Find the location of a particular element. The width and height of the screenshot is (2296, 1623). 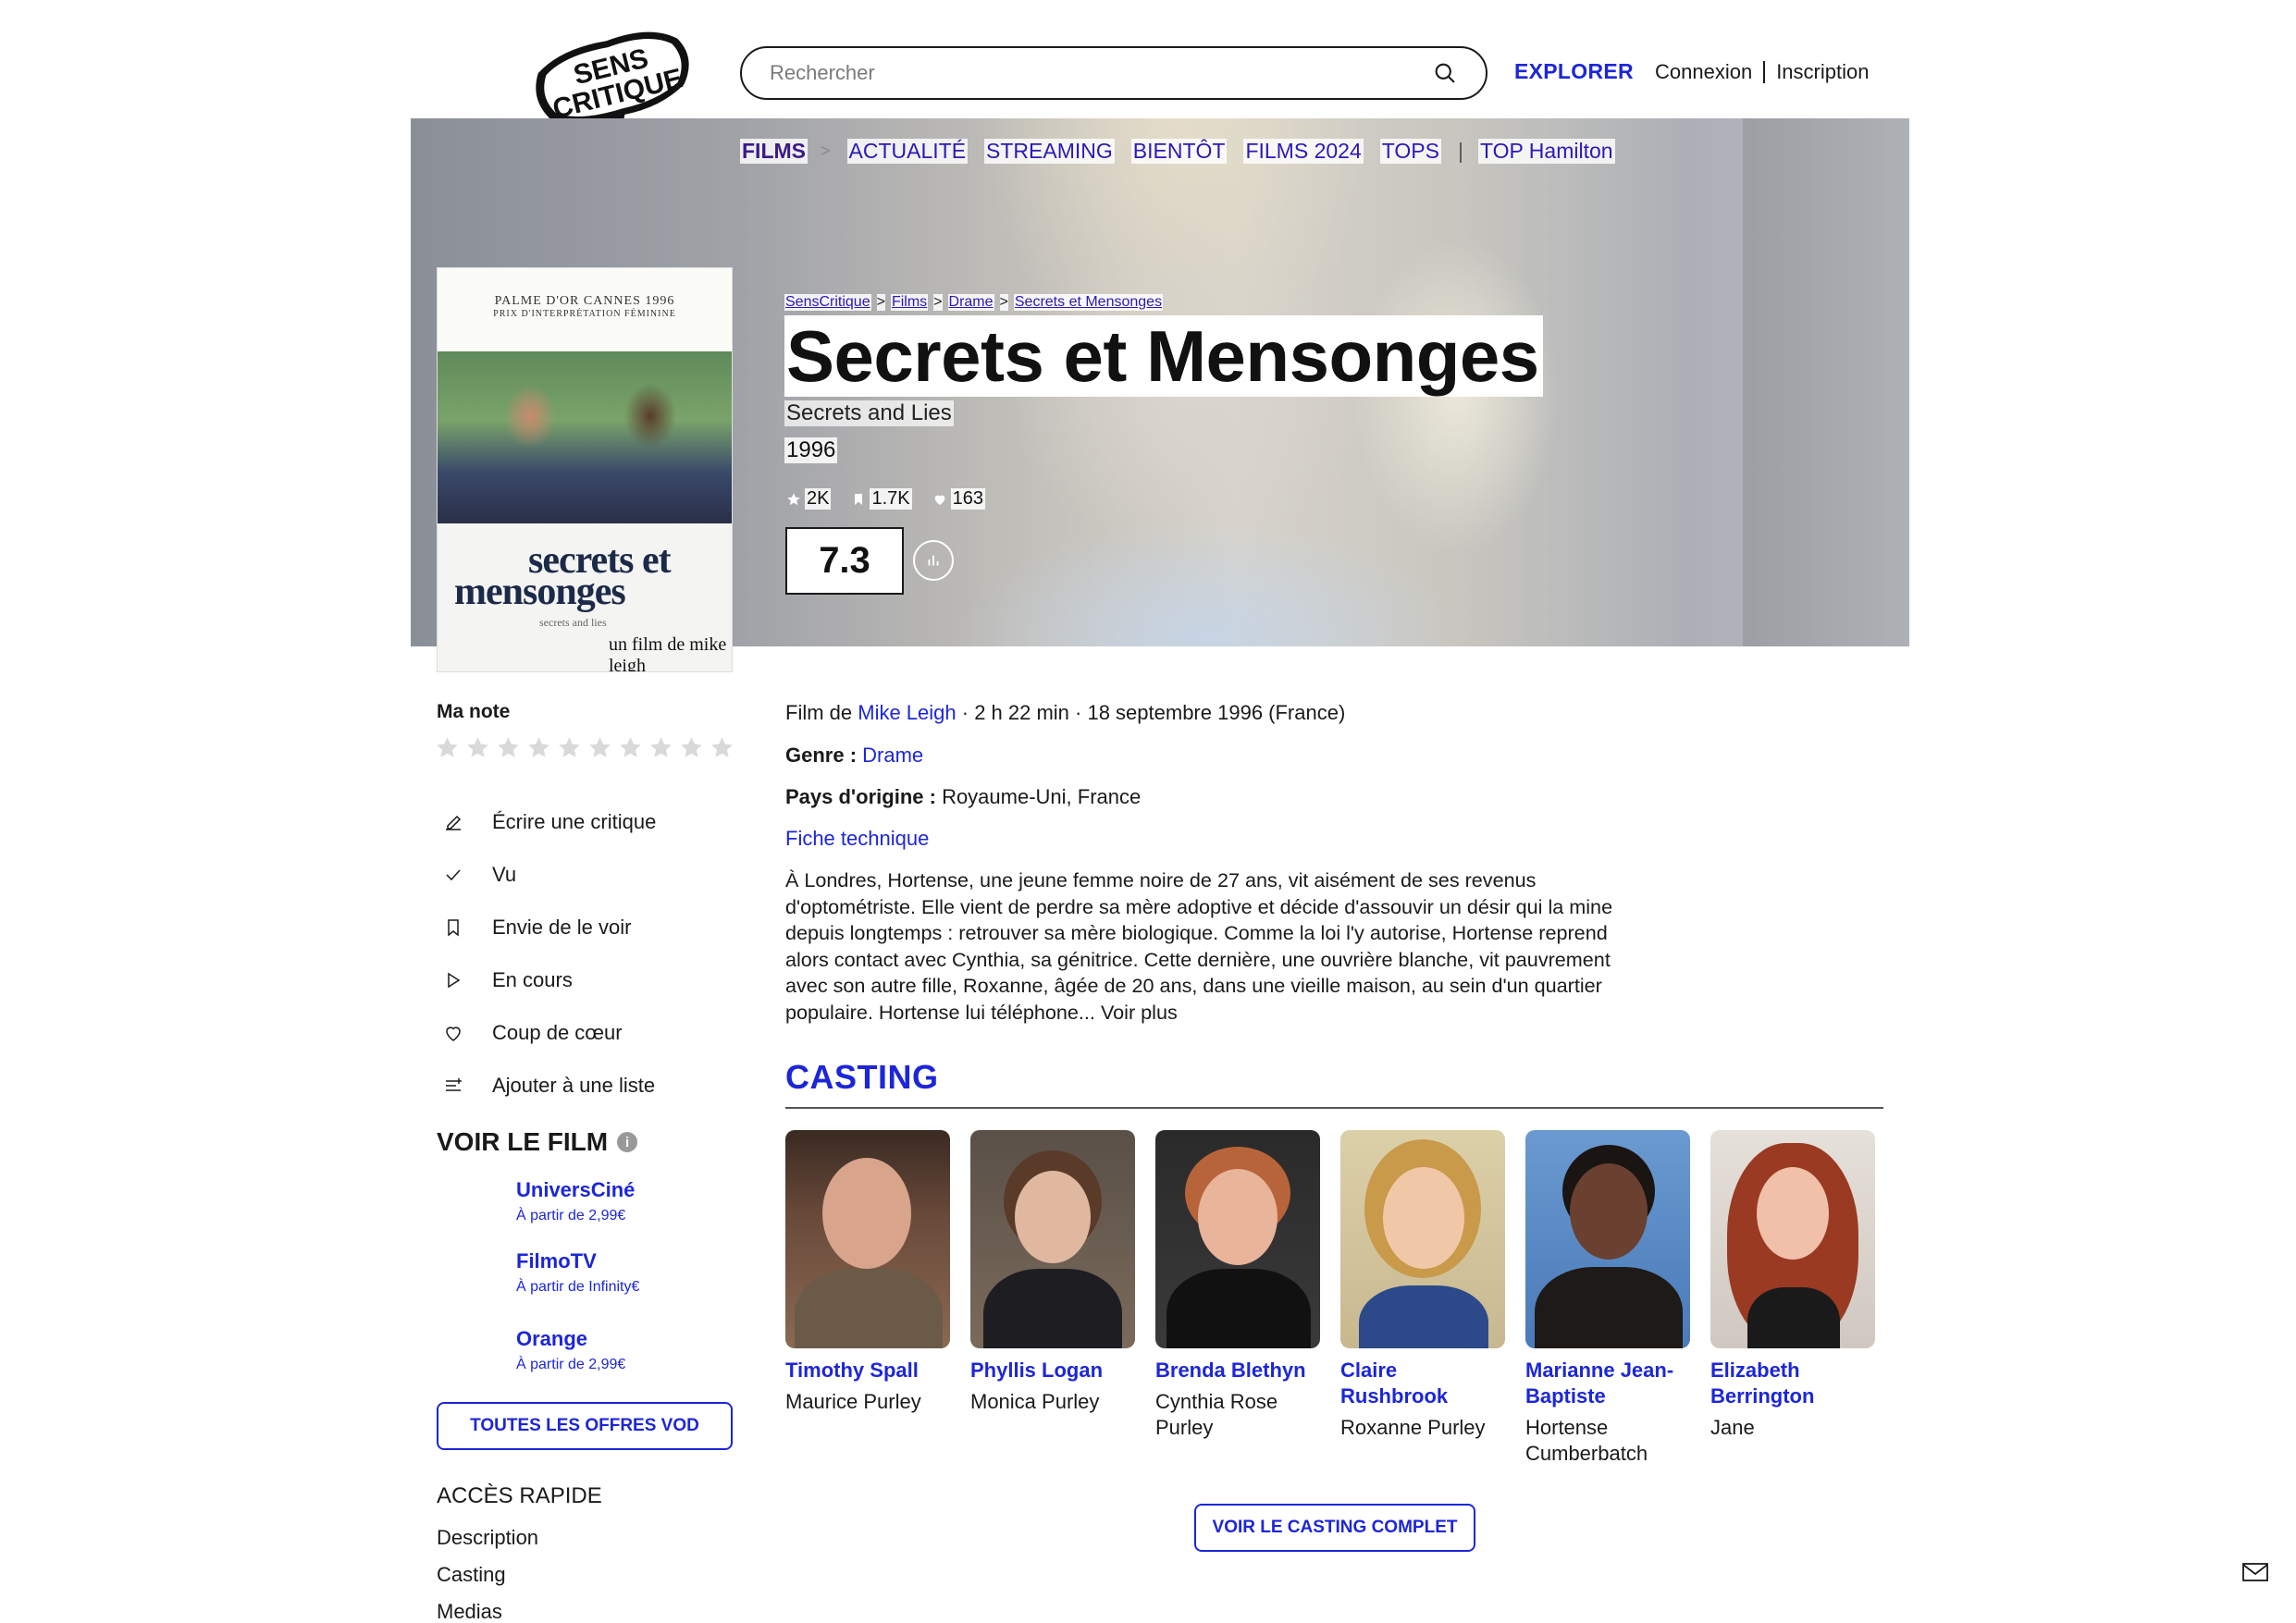

signup-link: Inscription is located at coordinates (1822, 72).